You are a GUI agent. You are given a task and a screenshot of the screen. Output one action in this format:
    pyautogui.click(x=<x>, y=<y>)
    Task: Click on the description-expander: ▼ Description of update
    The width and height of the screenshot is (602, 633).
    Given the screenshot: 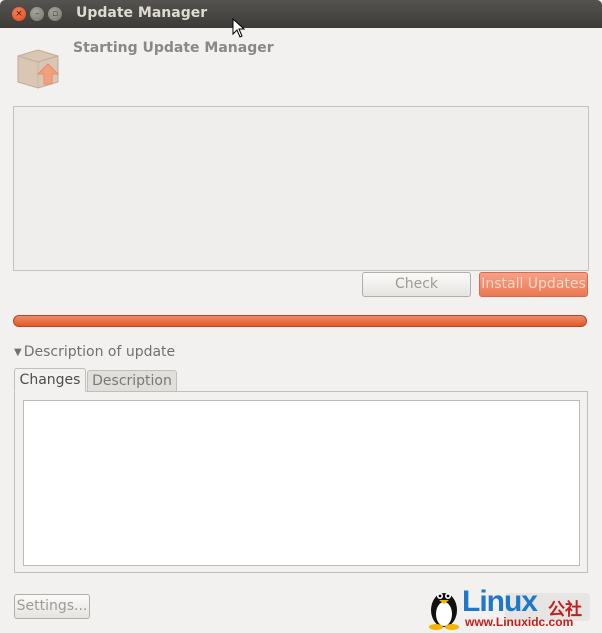 What is the action you would take?
    pyautogui.click(x=94, y=352)
    